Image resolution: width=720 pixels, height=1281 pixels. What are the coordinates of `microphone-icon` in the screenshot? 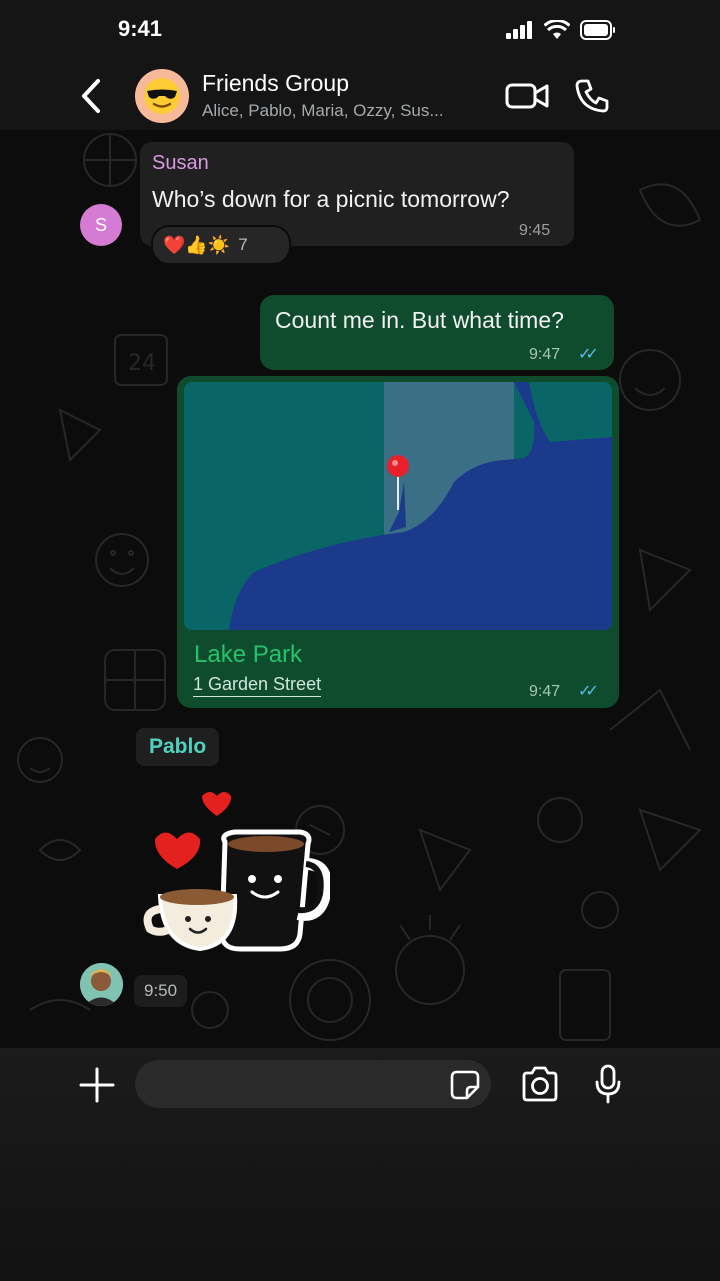 It's located at (608, 1084).